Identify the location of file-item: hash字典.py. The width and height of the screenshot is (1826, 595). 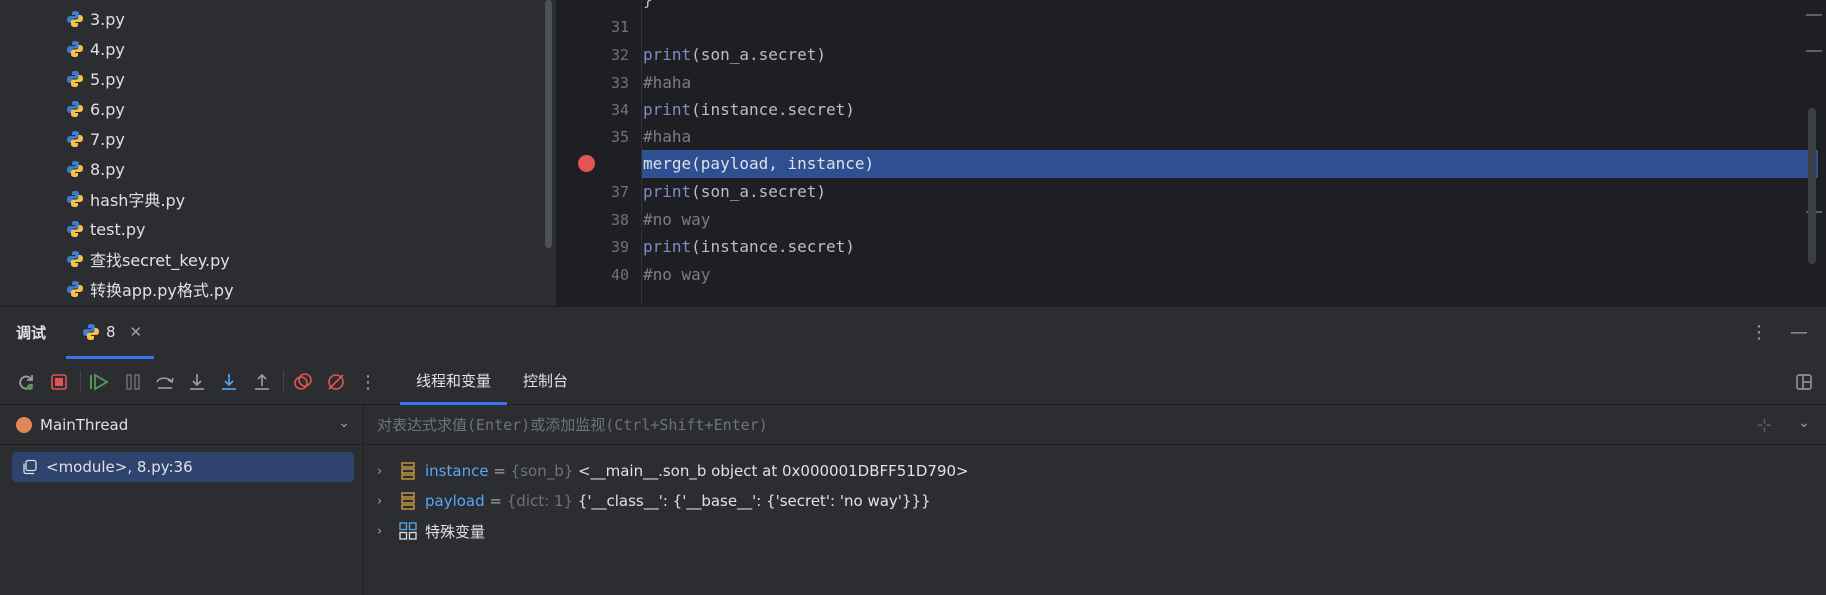
(125, 199).